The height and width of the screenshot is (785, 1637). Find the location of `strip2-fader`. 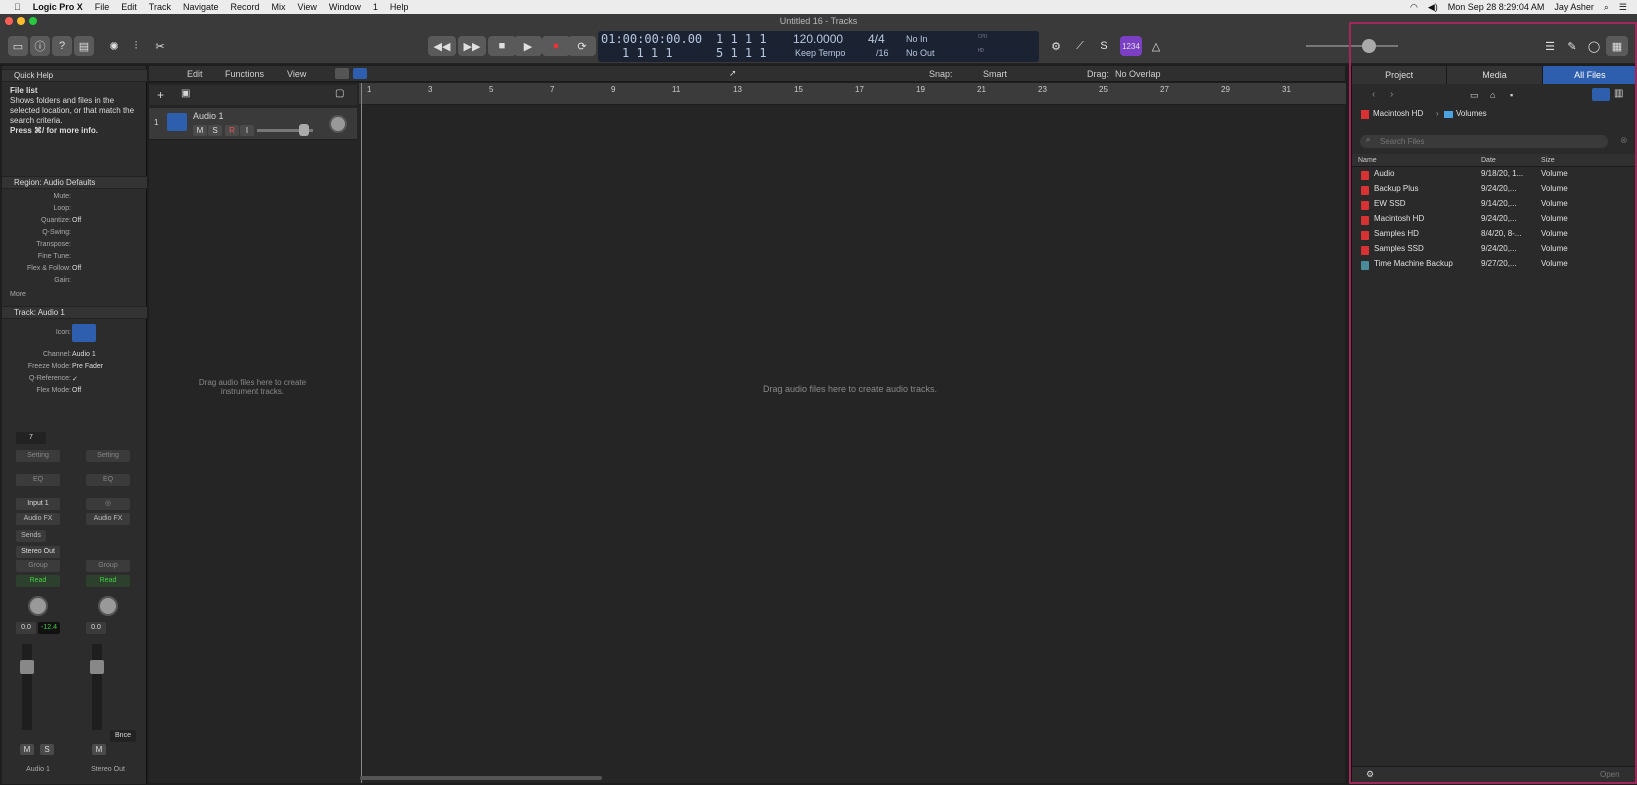

strip2-fader is located at coordinates (97, 667).